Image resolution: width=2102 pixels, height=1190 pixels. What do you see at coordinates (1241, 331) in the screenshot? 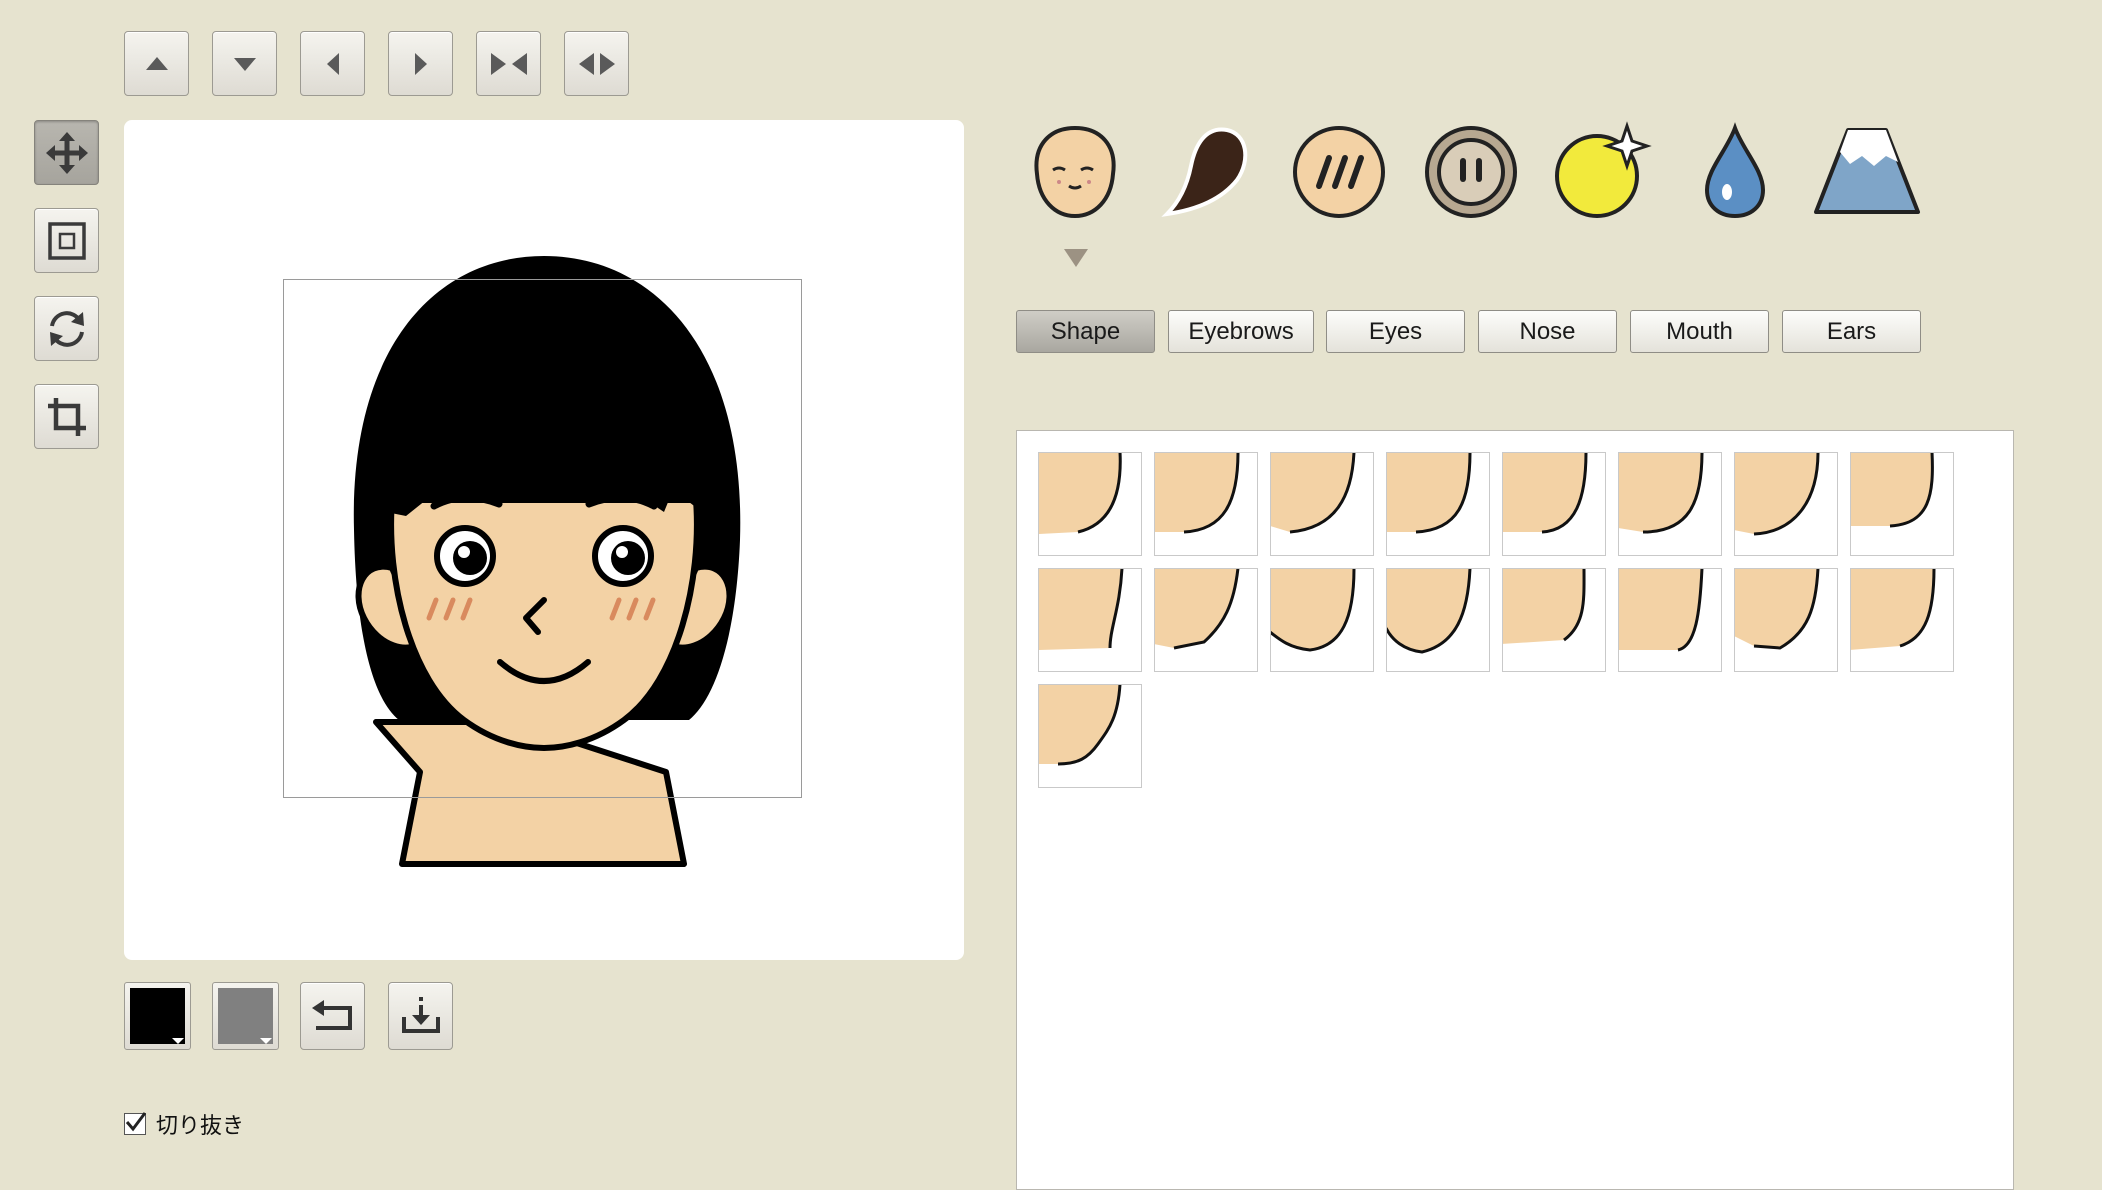
I see `tab-eyebrows: Eyebrows` at bounding box center [1241, 331].